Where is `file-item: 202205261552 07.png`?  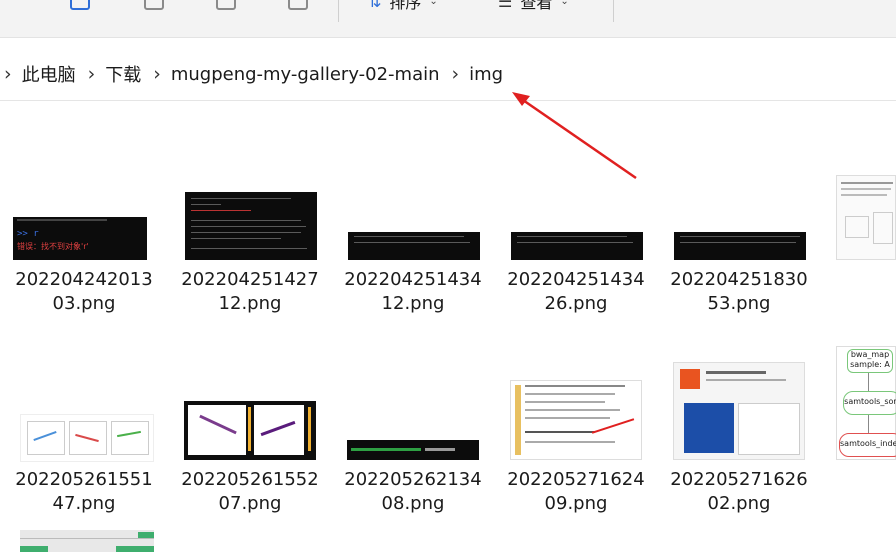
file-item: 202205261552 07.png is located at coordinates (256, 407).